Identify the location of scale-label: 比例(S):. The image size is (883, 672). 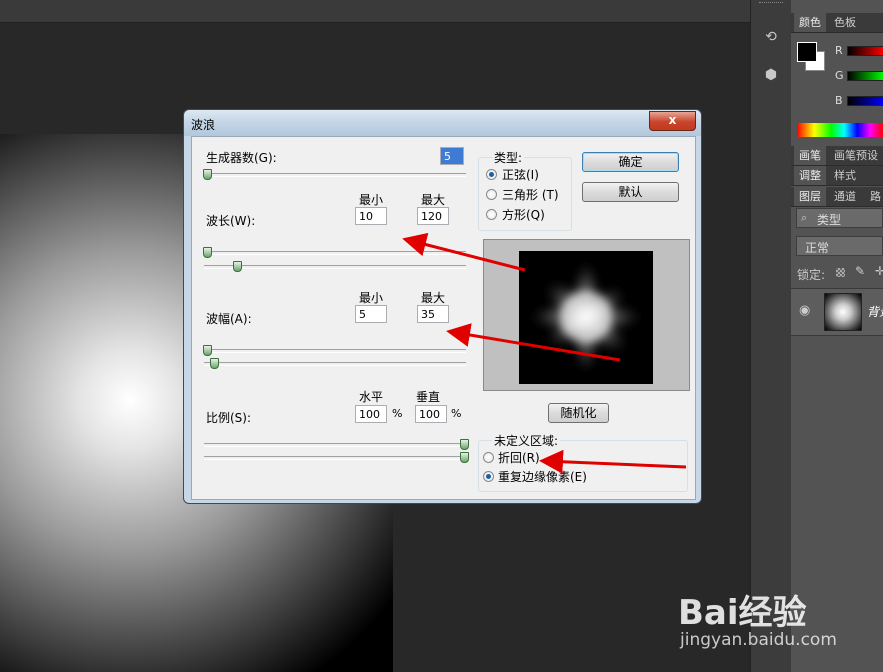
(229, 418).